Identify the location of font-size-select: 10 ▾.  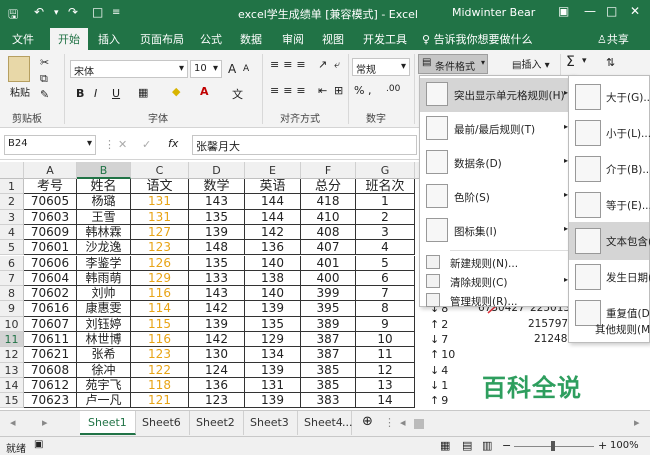
(206, 69).